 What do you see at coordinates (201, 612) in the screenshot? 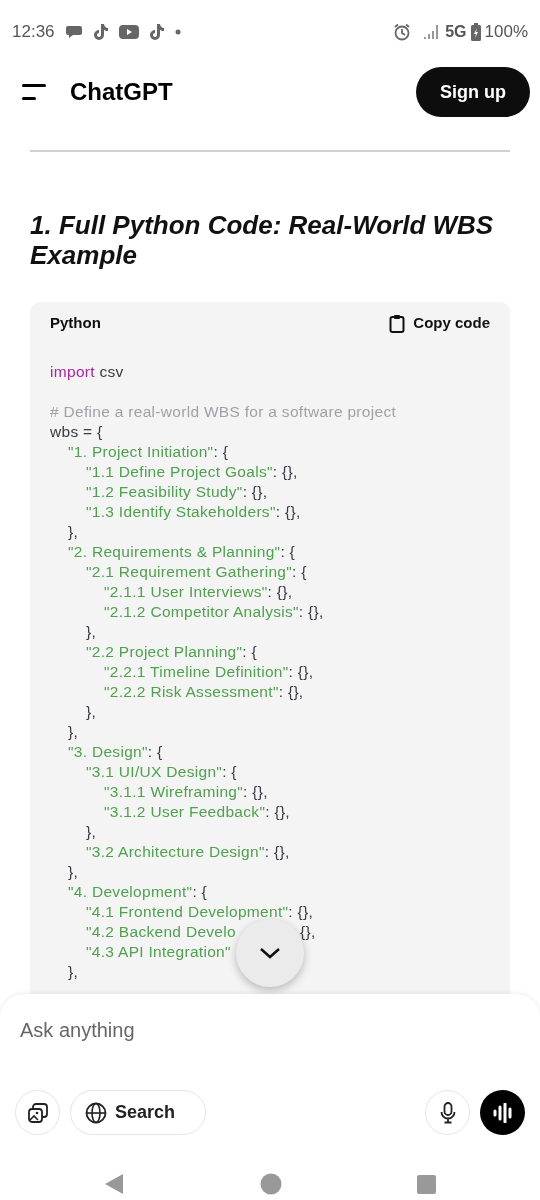
I see `code-string: "2.1.2 Competitor Analysis"` at bounding box center [201, 612].